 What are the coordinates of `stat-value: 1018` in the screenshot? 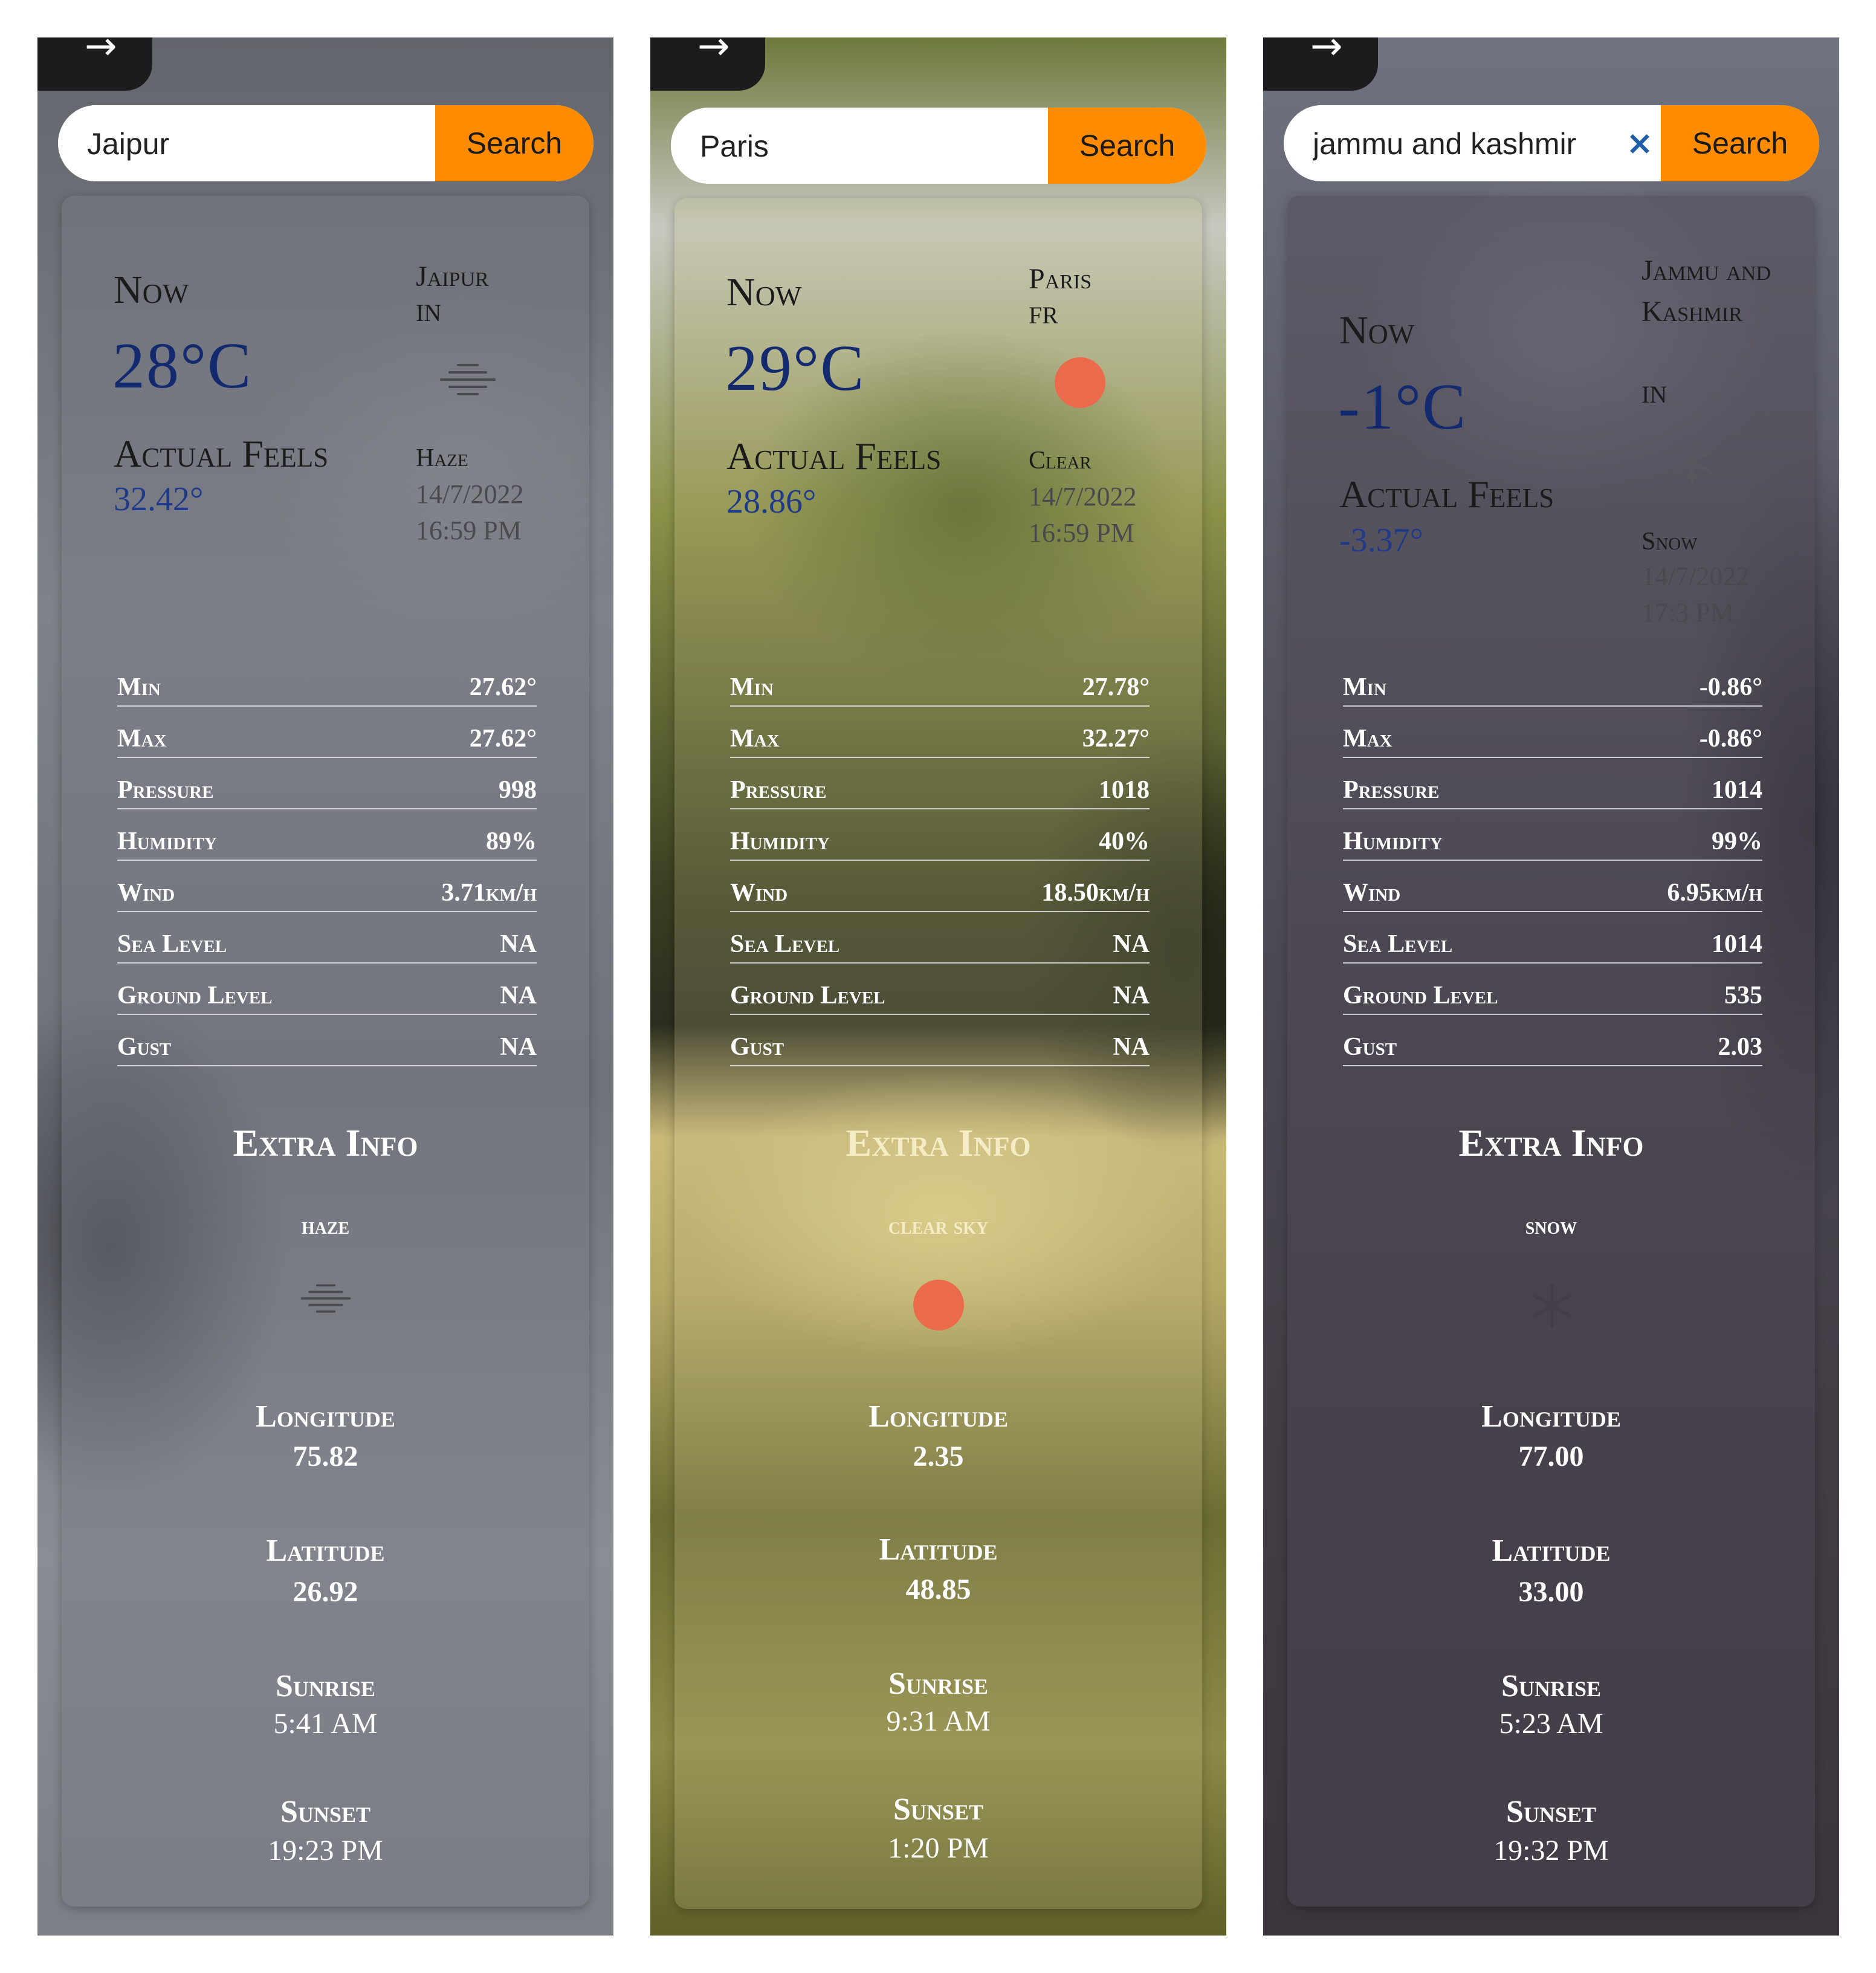 It's located at (1124, 790).